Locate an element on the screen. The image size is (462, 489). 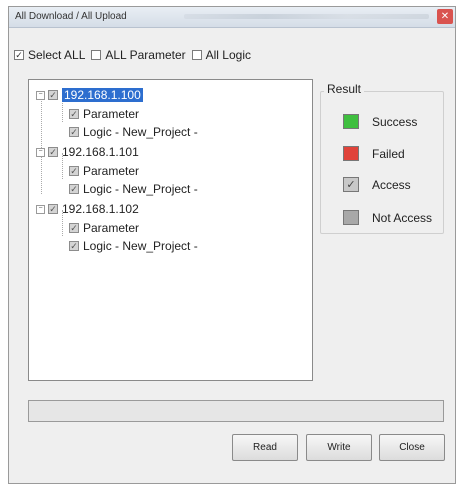
selection-options: ✓ Select ALL ALL Parameter All Logic is located at coordinates (135, 55).